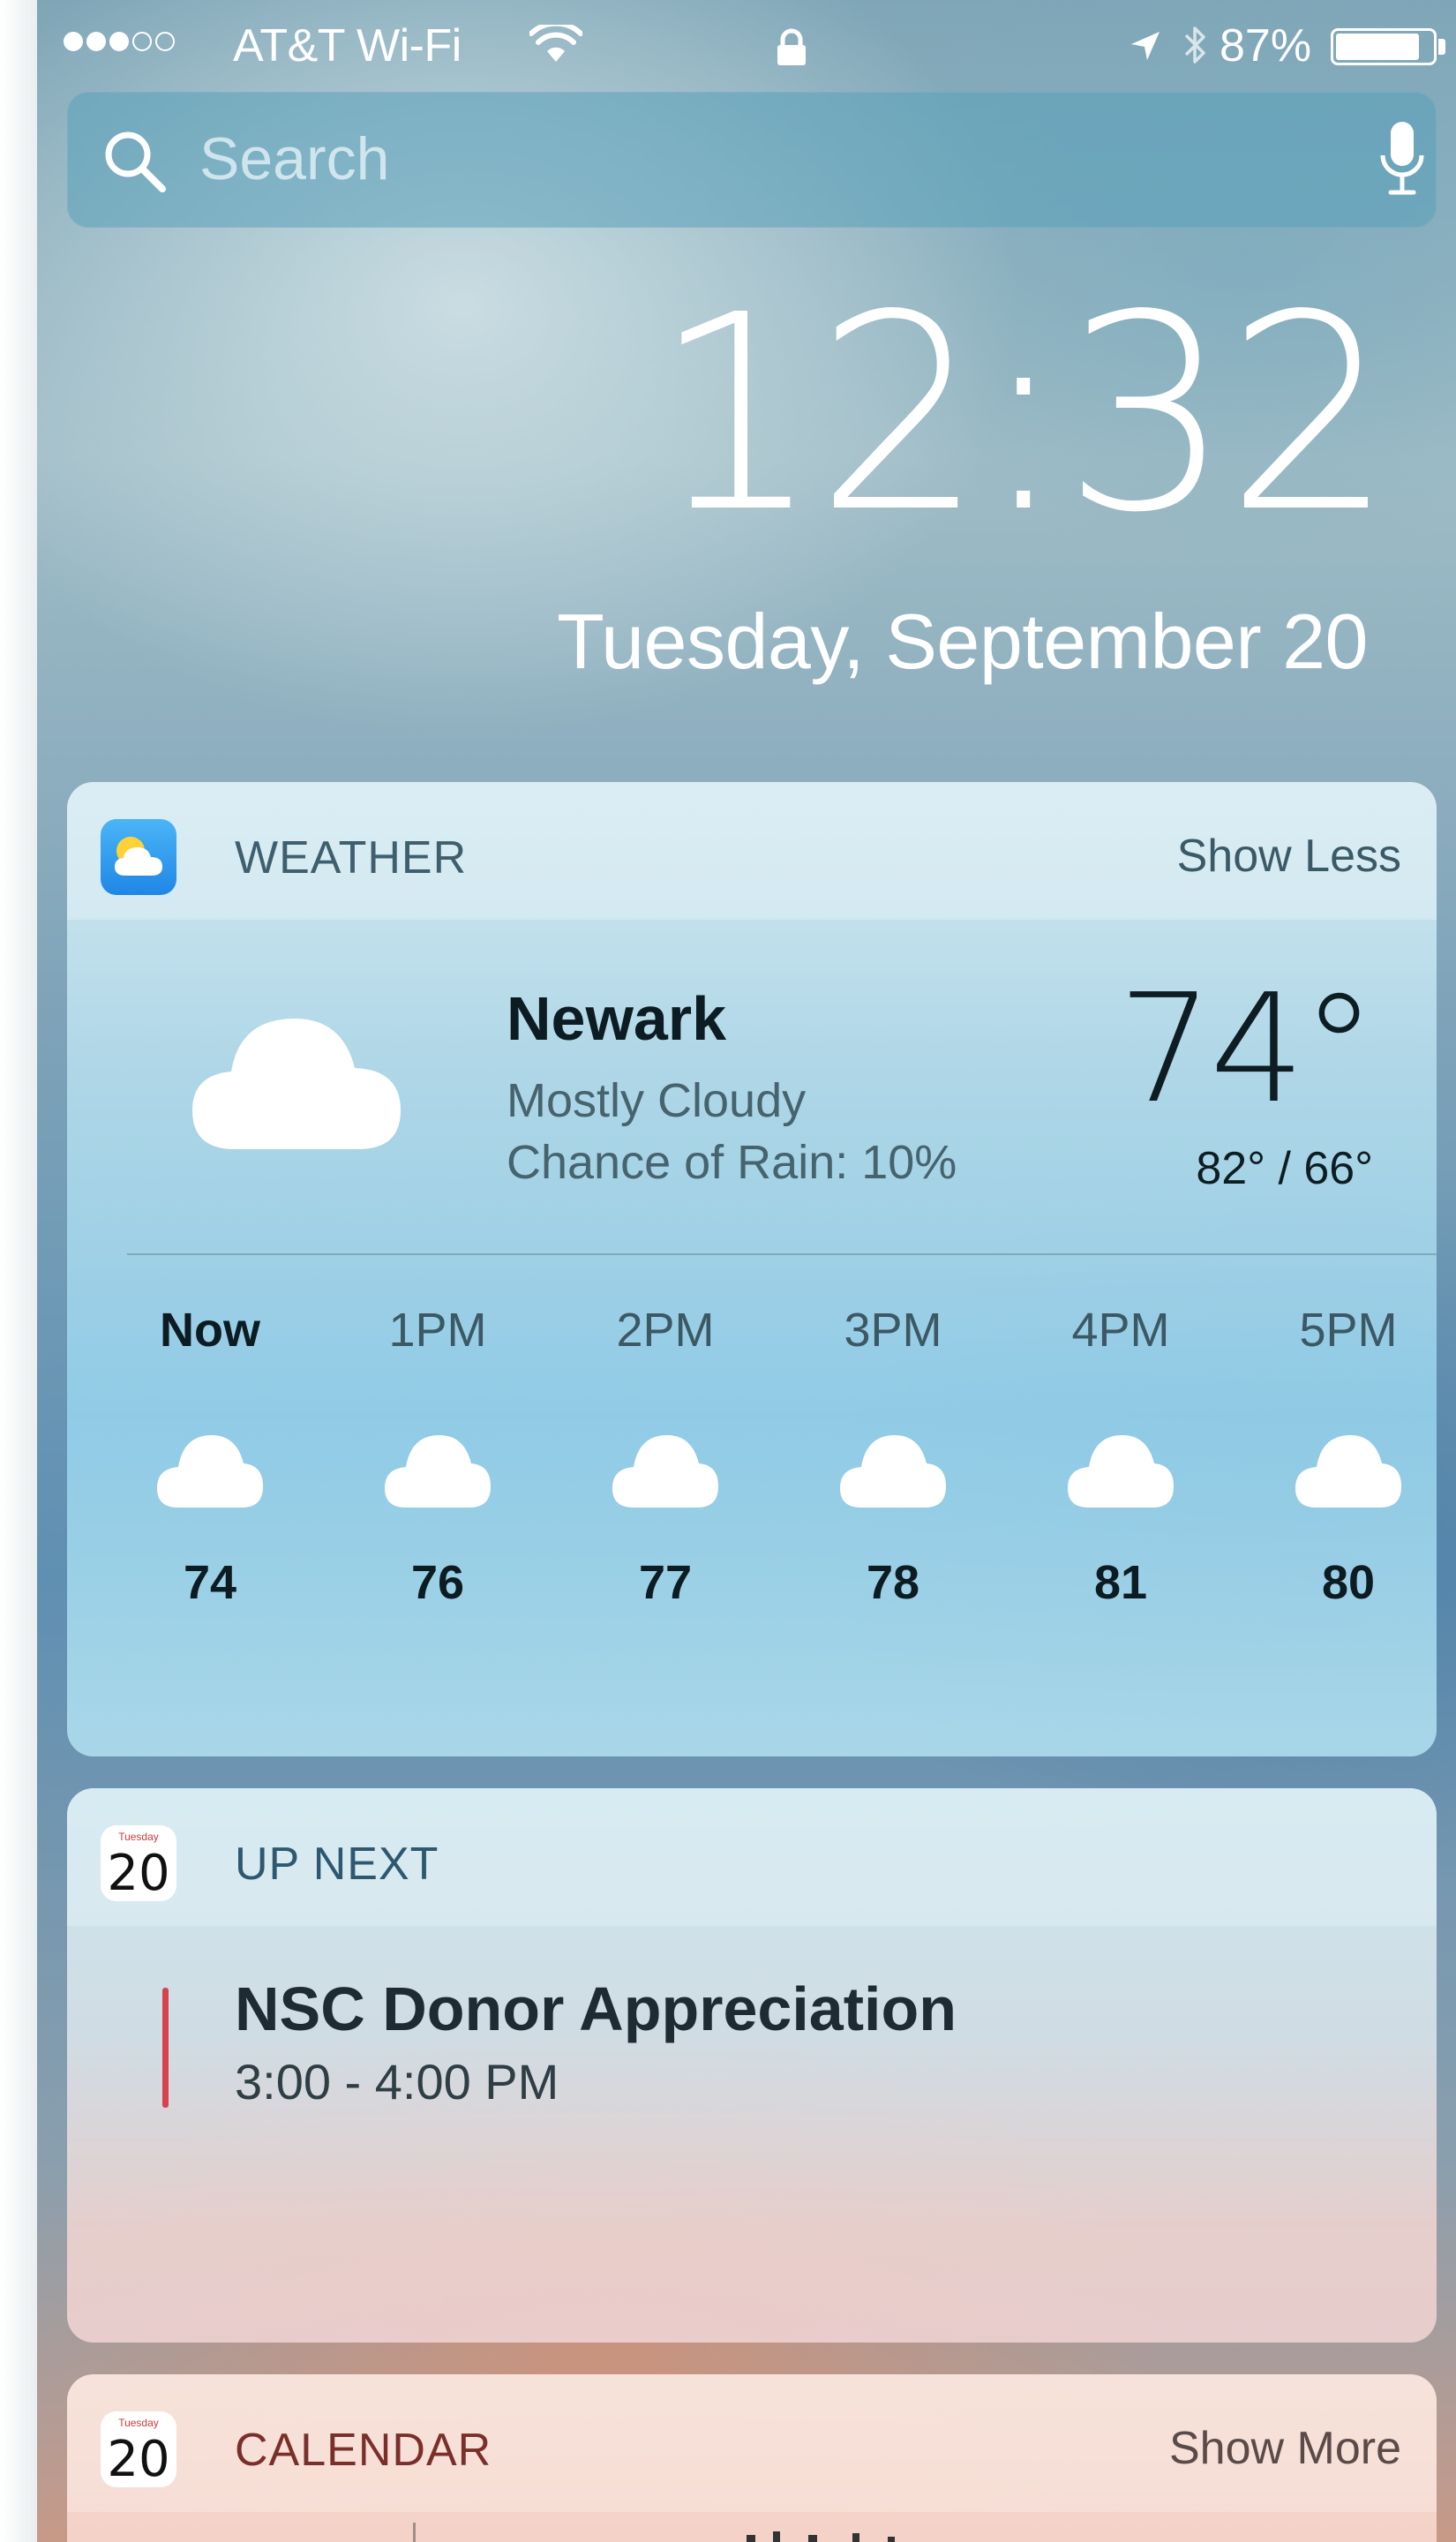 This screenshot has height=2542, width=1456. I want to click on hour-label: 3PM, so click(893, 1330).